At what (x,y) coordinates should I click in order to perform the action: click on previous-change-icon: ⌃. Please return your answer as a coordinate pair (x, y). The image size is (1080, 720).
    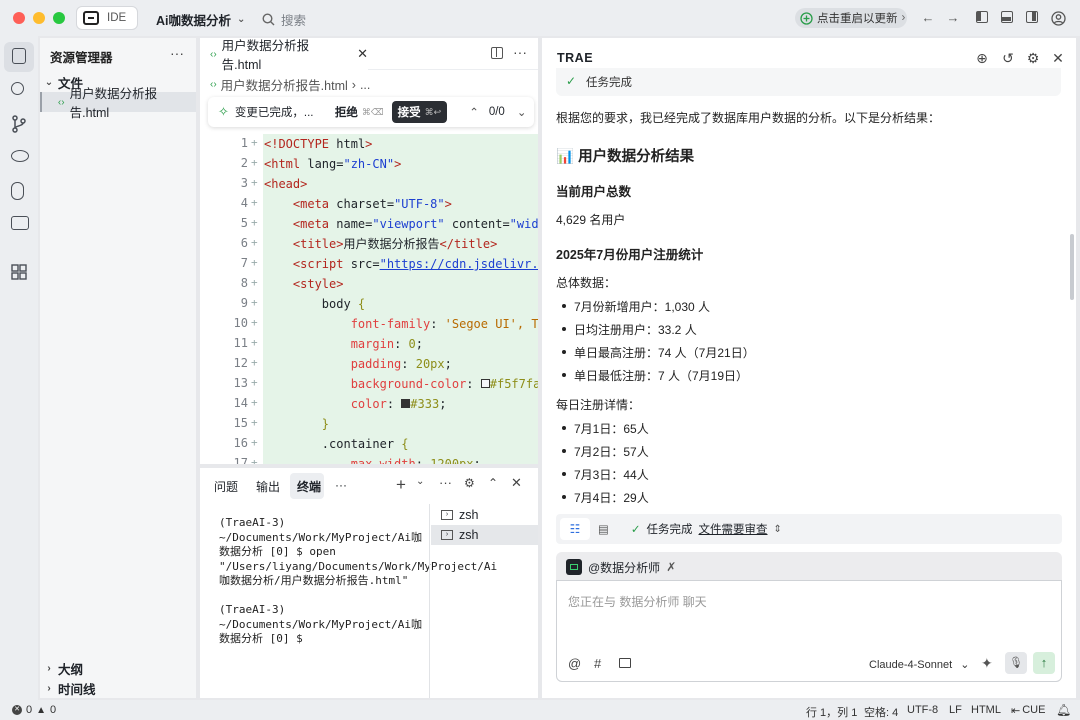
    Looking at the image, I should click on (474, 112).